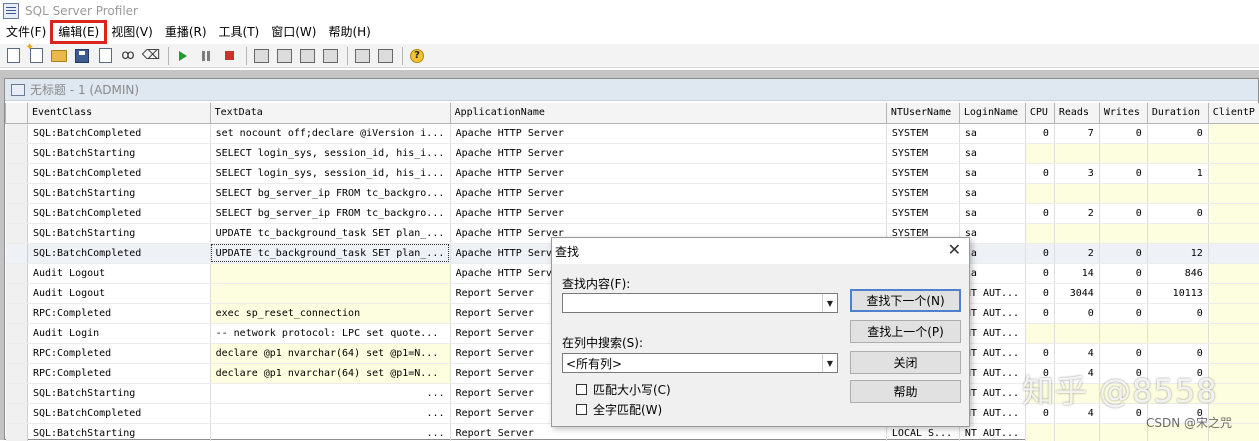 This screenshot has height=441, width=1259. Describe the element at coordinates (1076, 113) in the screenshot. I see `column-header: Reads` at that location.